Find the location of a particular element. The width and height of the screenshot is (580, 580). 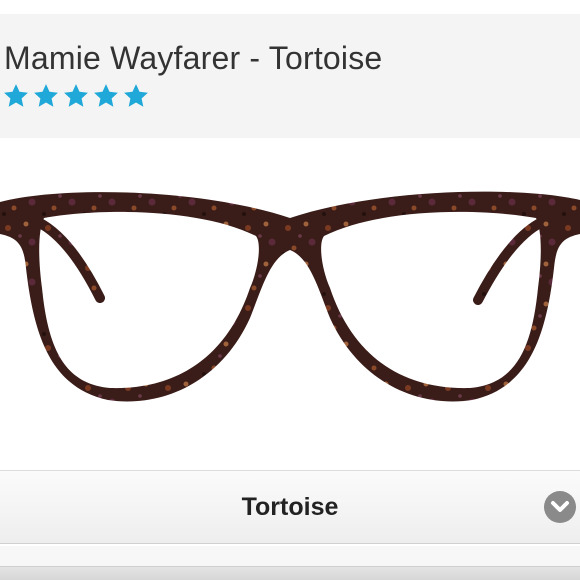

chevron-down-icon is located at coordinates (560, 507).